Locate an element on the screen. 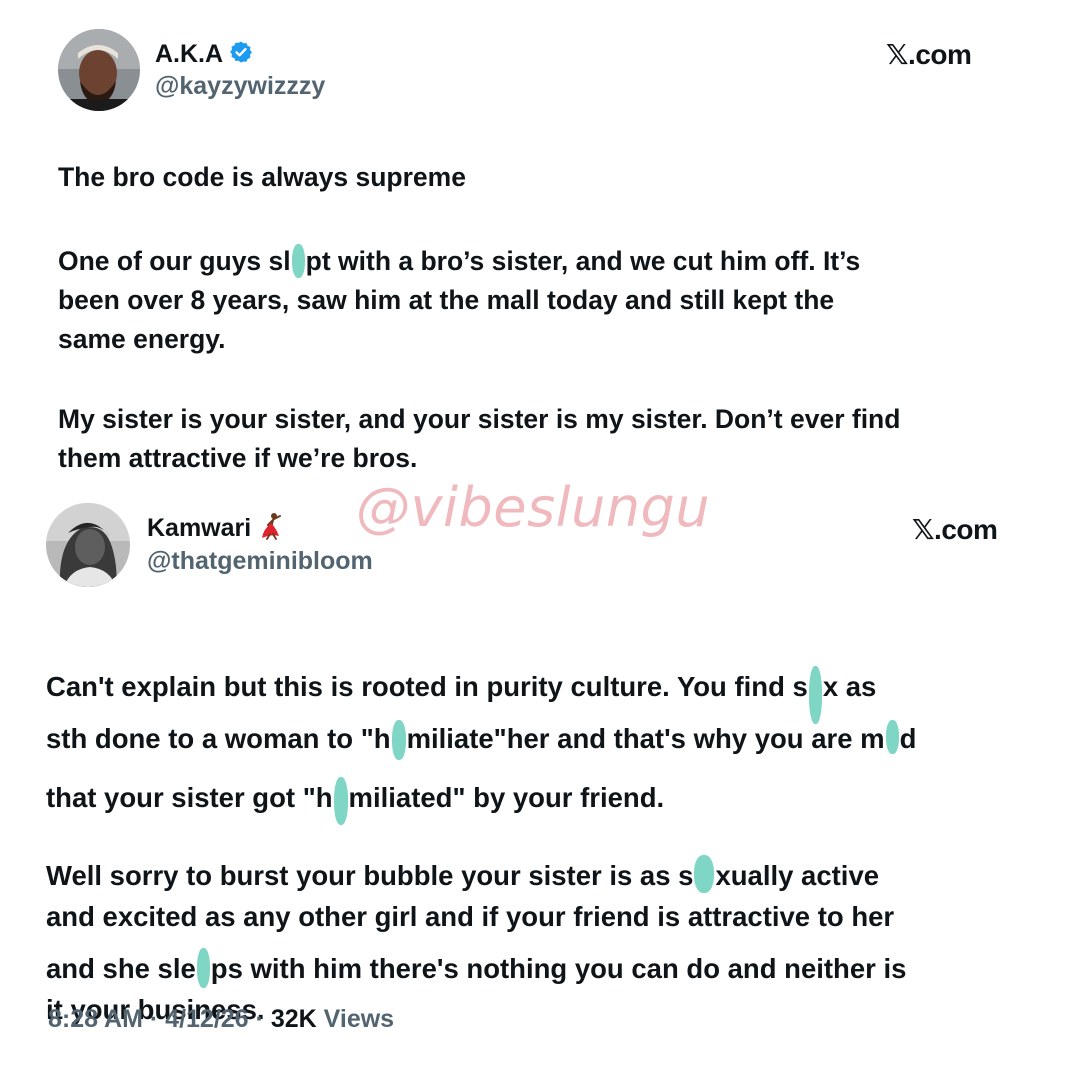 The height and width of the screenshot is (1080, 1080). display-name: Kamwari is located at coordinates (199, 528).